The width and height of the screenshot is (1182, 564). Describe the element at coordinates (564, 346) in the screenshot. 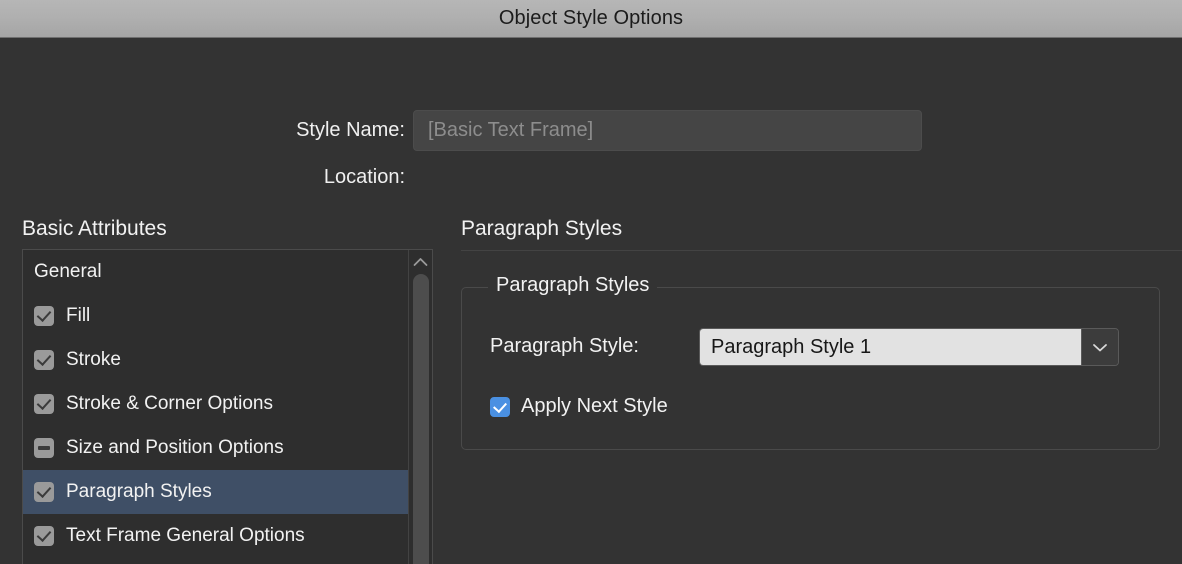

I see `paragraph-style-label: Paragraph Style:` at that location.